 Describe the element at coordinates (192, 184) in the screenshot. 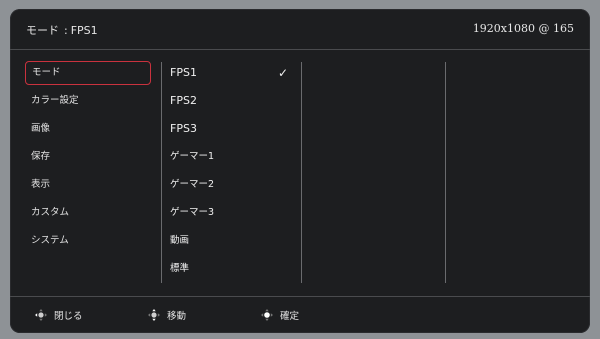

I see `option-label: ゲーマー2` at that location.